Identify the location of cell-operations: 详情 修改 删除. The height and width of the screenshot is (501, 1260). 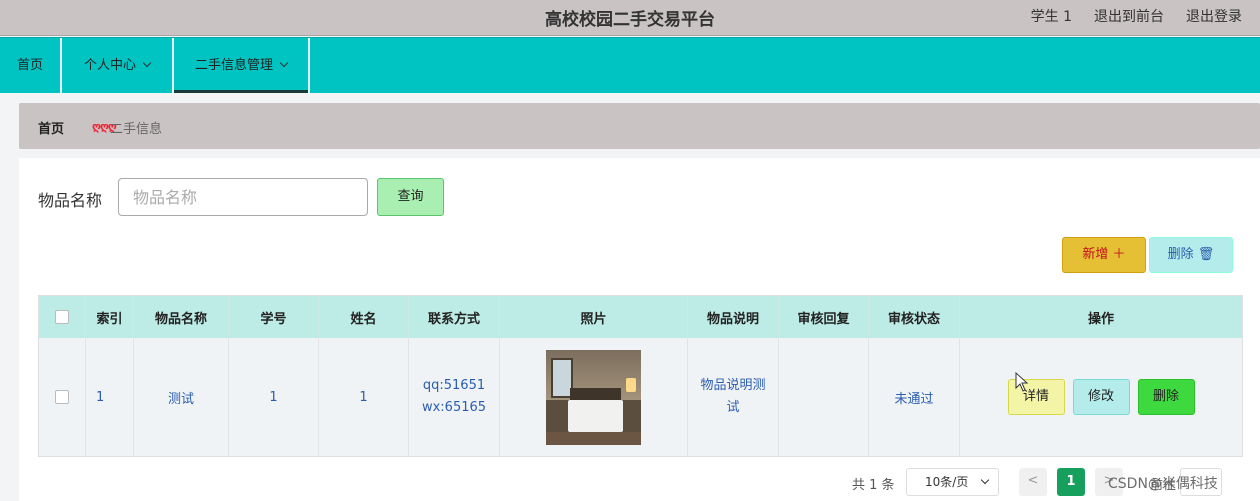
(1101, 397).